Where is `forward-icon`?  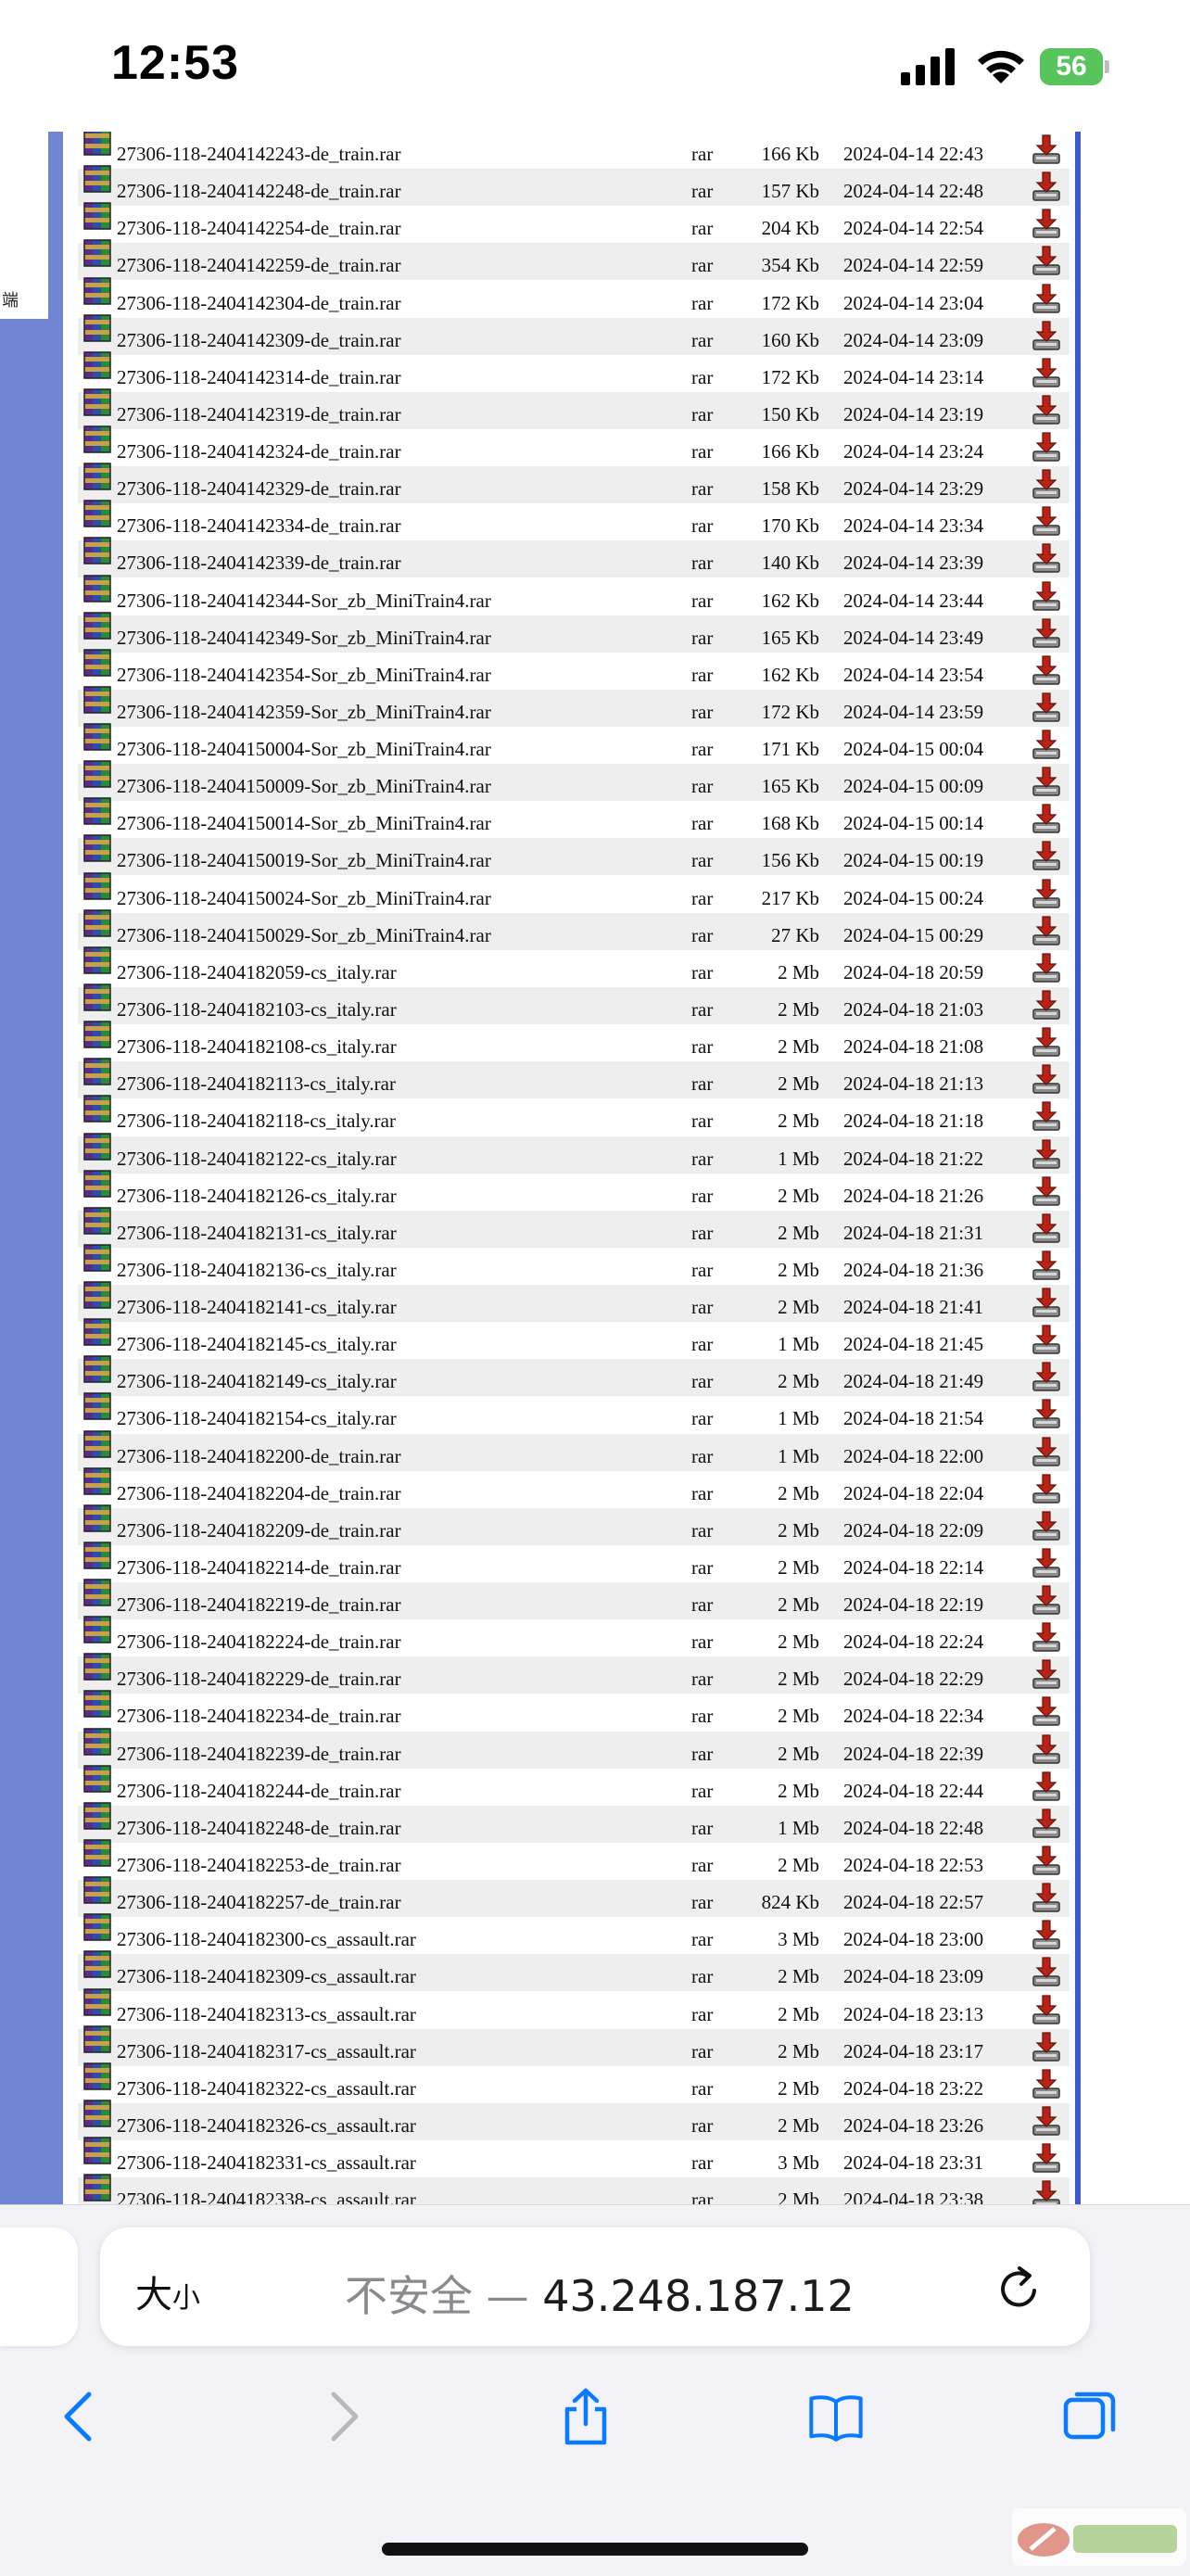
forward-icon is located at coordinates (341, 2416).